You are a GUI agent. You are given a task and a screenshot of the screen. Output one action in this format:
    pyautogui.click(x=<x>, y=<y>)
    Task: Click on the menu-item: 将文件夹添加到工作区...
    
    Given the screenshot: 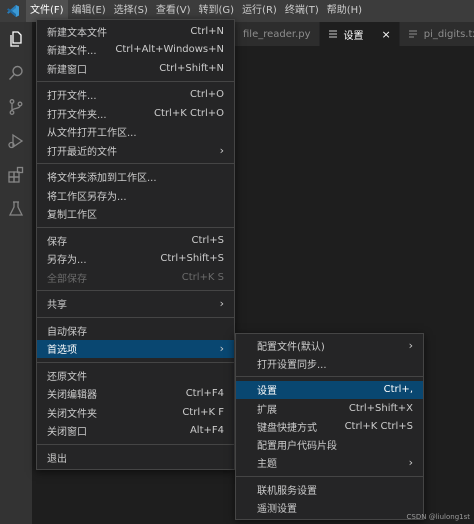 What is the action you would take?
    pyautogui.click(x=135, y=177)
    